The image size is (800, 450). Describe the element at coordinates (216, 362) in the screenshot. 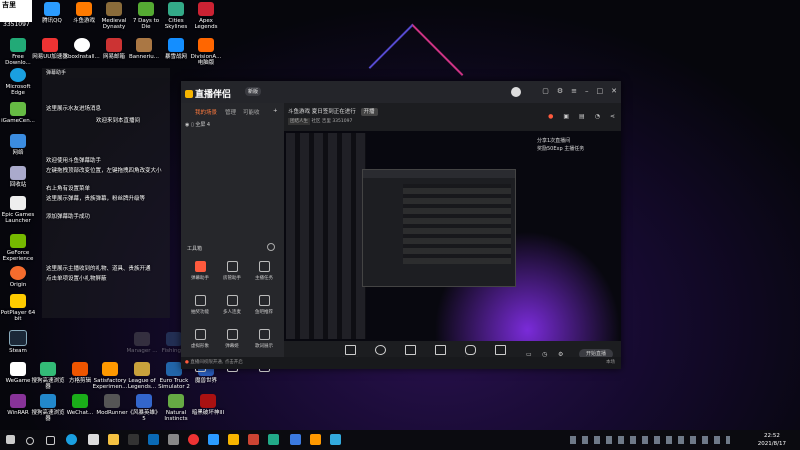

I see `status-text: 直播间权限开通, 点击开启` at that location.